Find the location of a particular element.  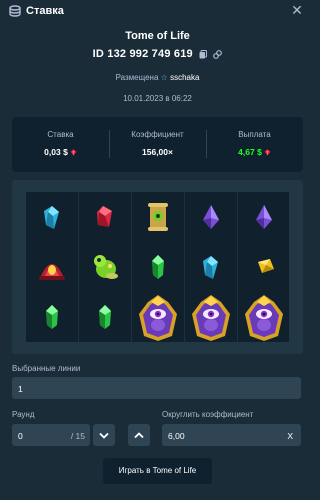

stat-bet-value: 0,03 $ is located at coordinates (56, 152).